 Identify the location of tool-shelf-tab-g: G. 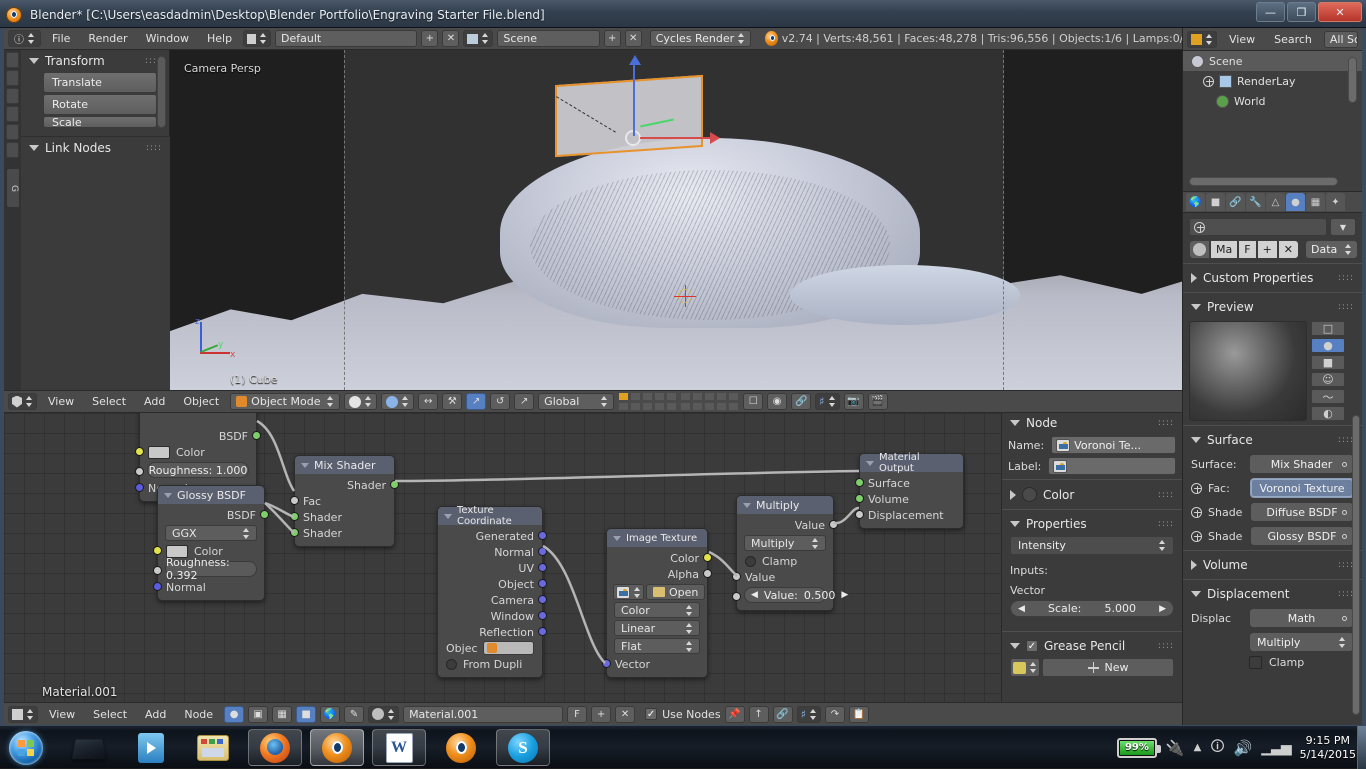
(13, 188).